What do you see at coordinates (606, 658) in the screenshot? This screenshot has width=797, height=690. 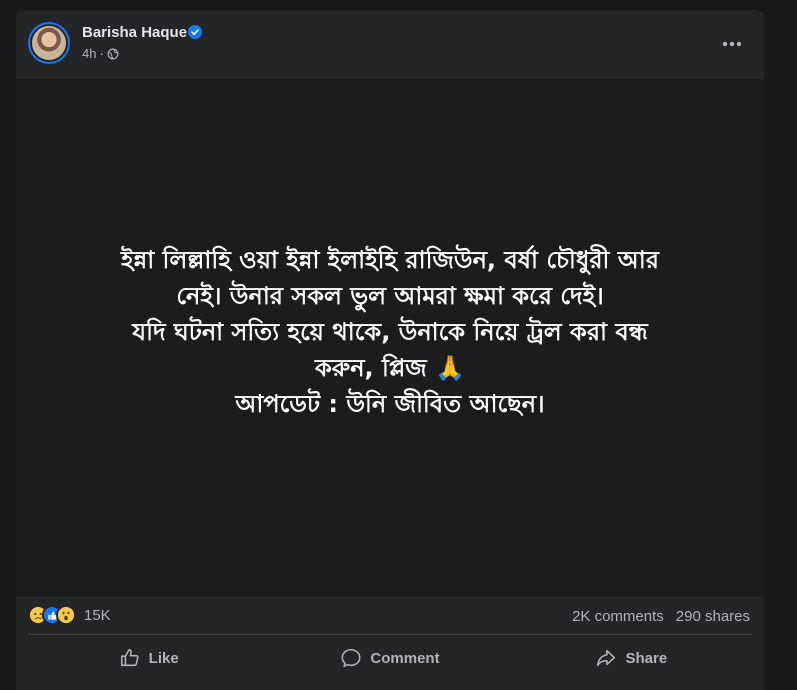 I see `share-arrow-icon` at bounding box center [606, 658].